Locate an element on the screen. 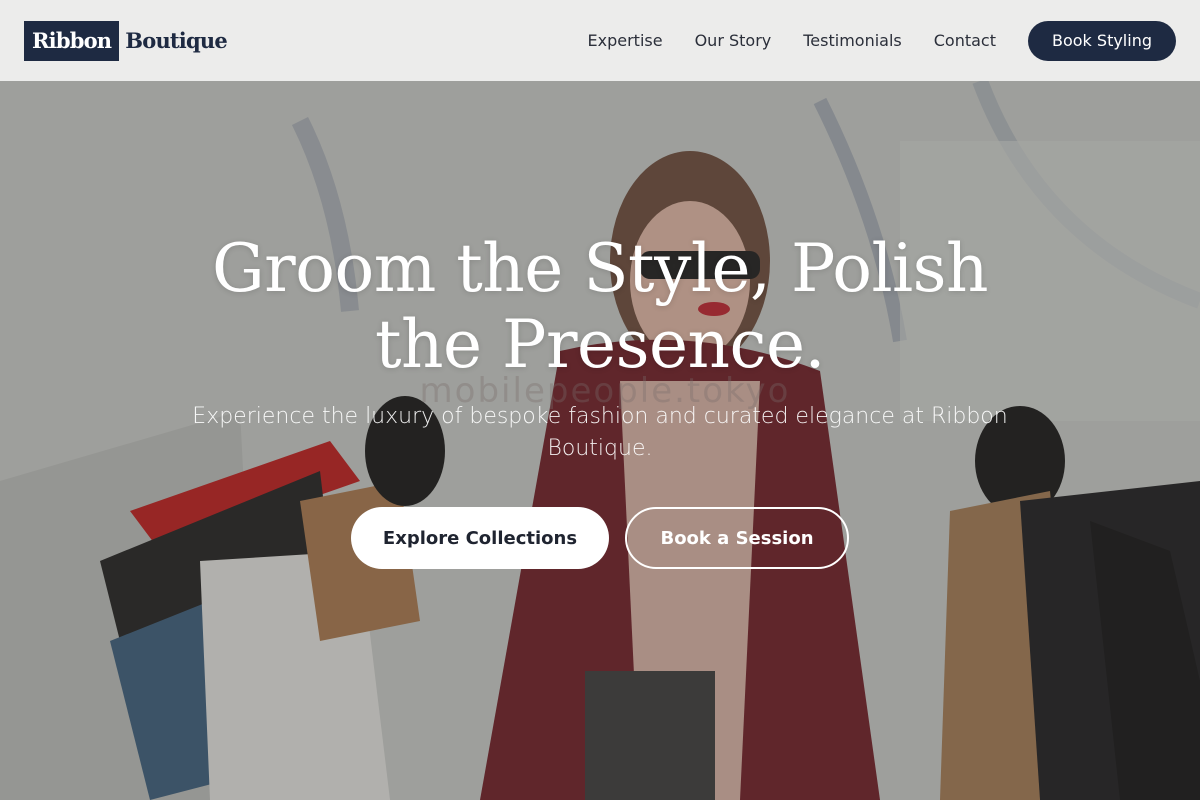 The width and height of the screenshot is (1200, 800). nav-link-expertise: Expertise is located at coordinates (625, 40).